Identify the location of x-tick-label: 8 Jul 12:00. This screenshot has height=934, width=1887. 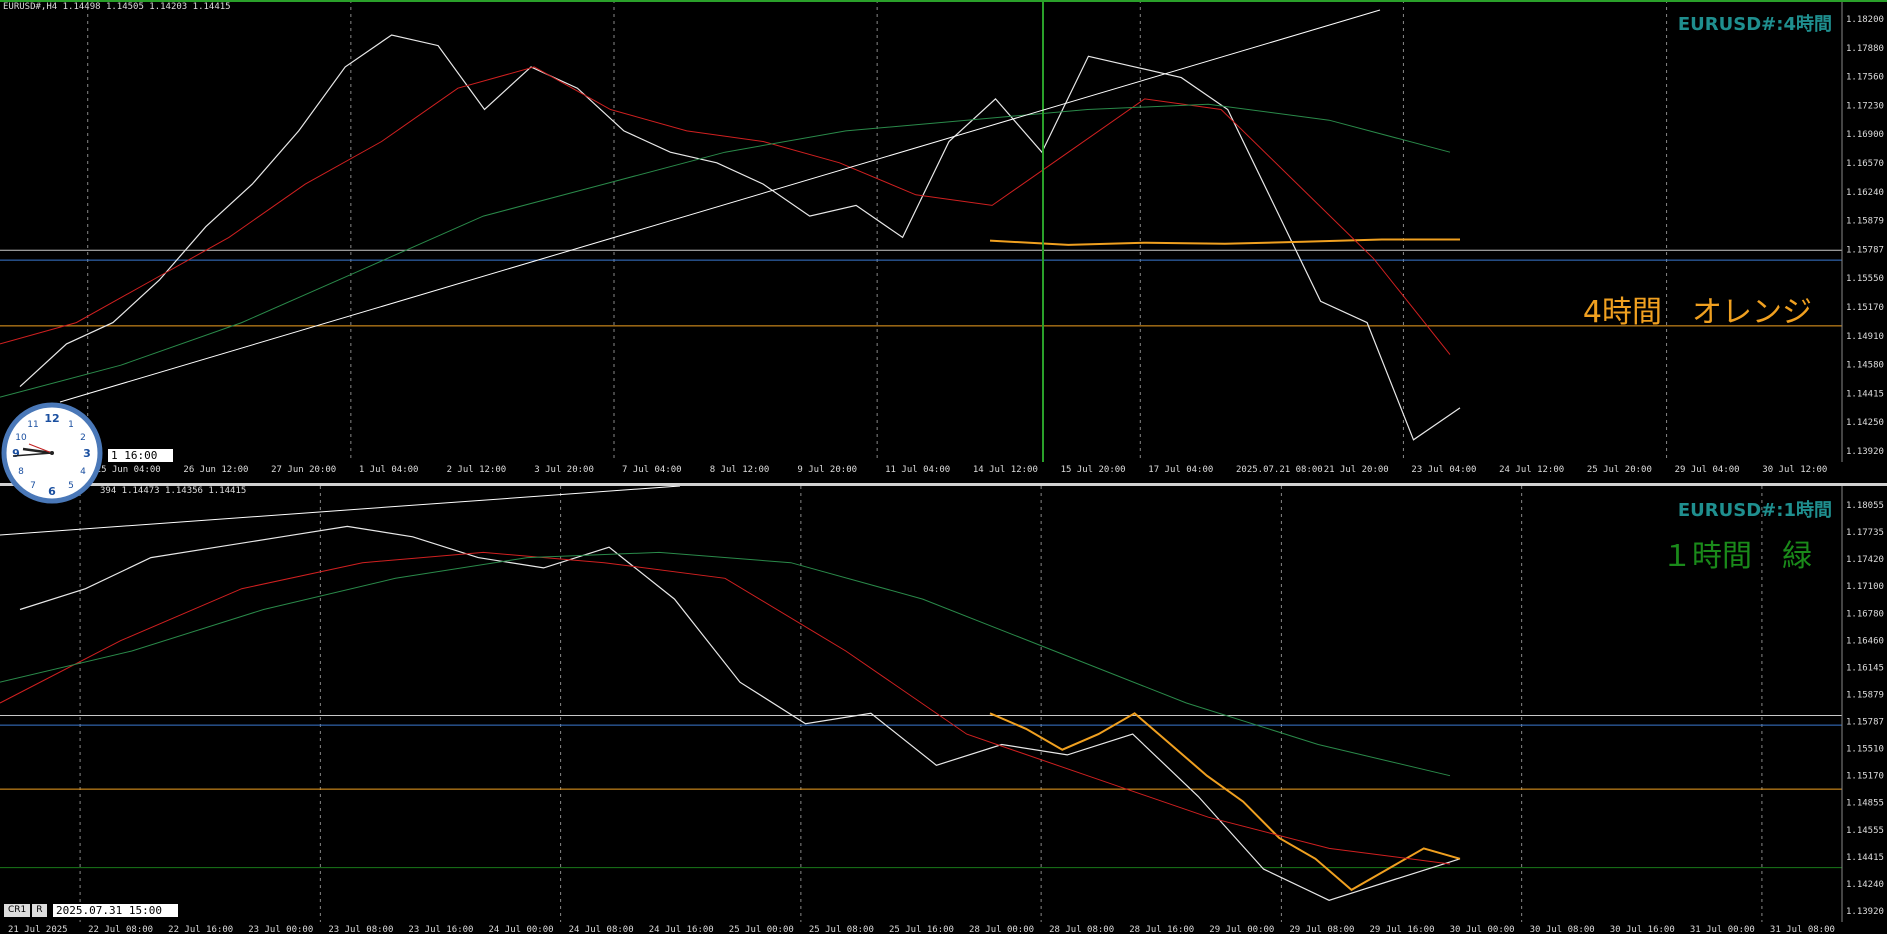
(740, 470).